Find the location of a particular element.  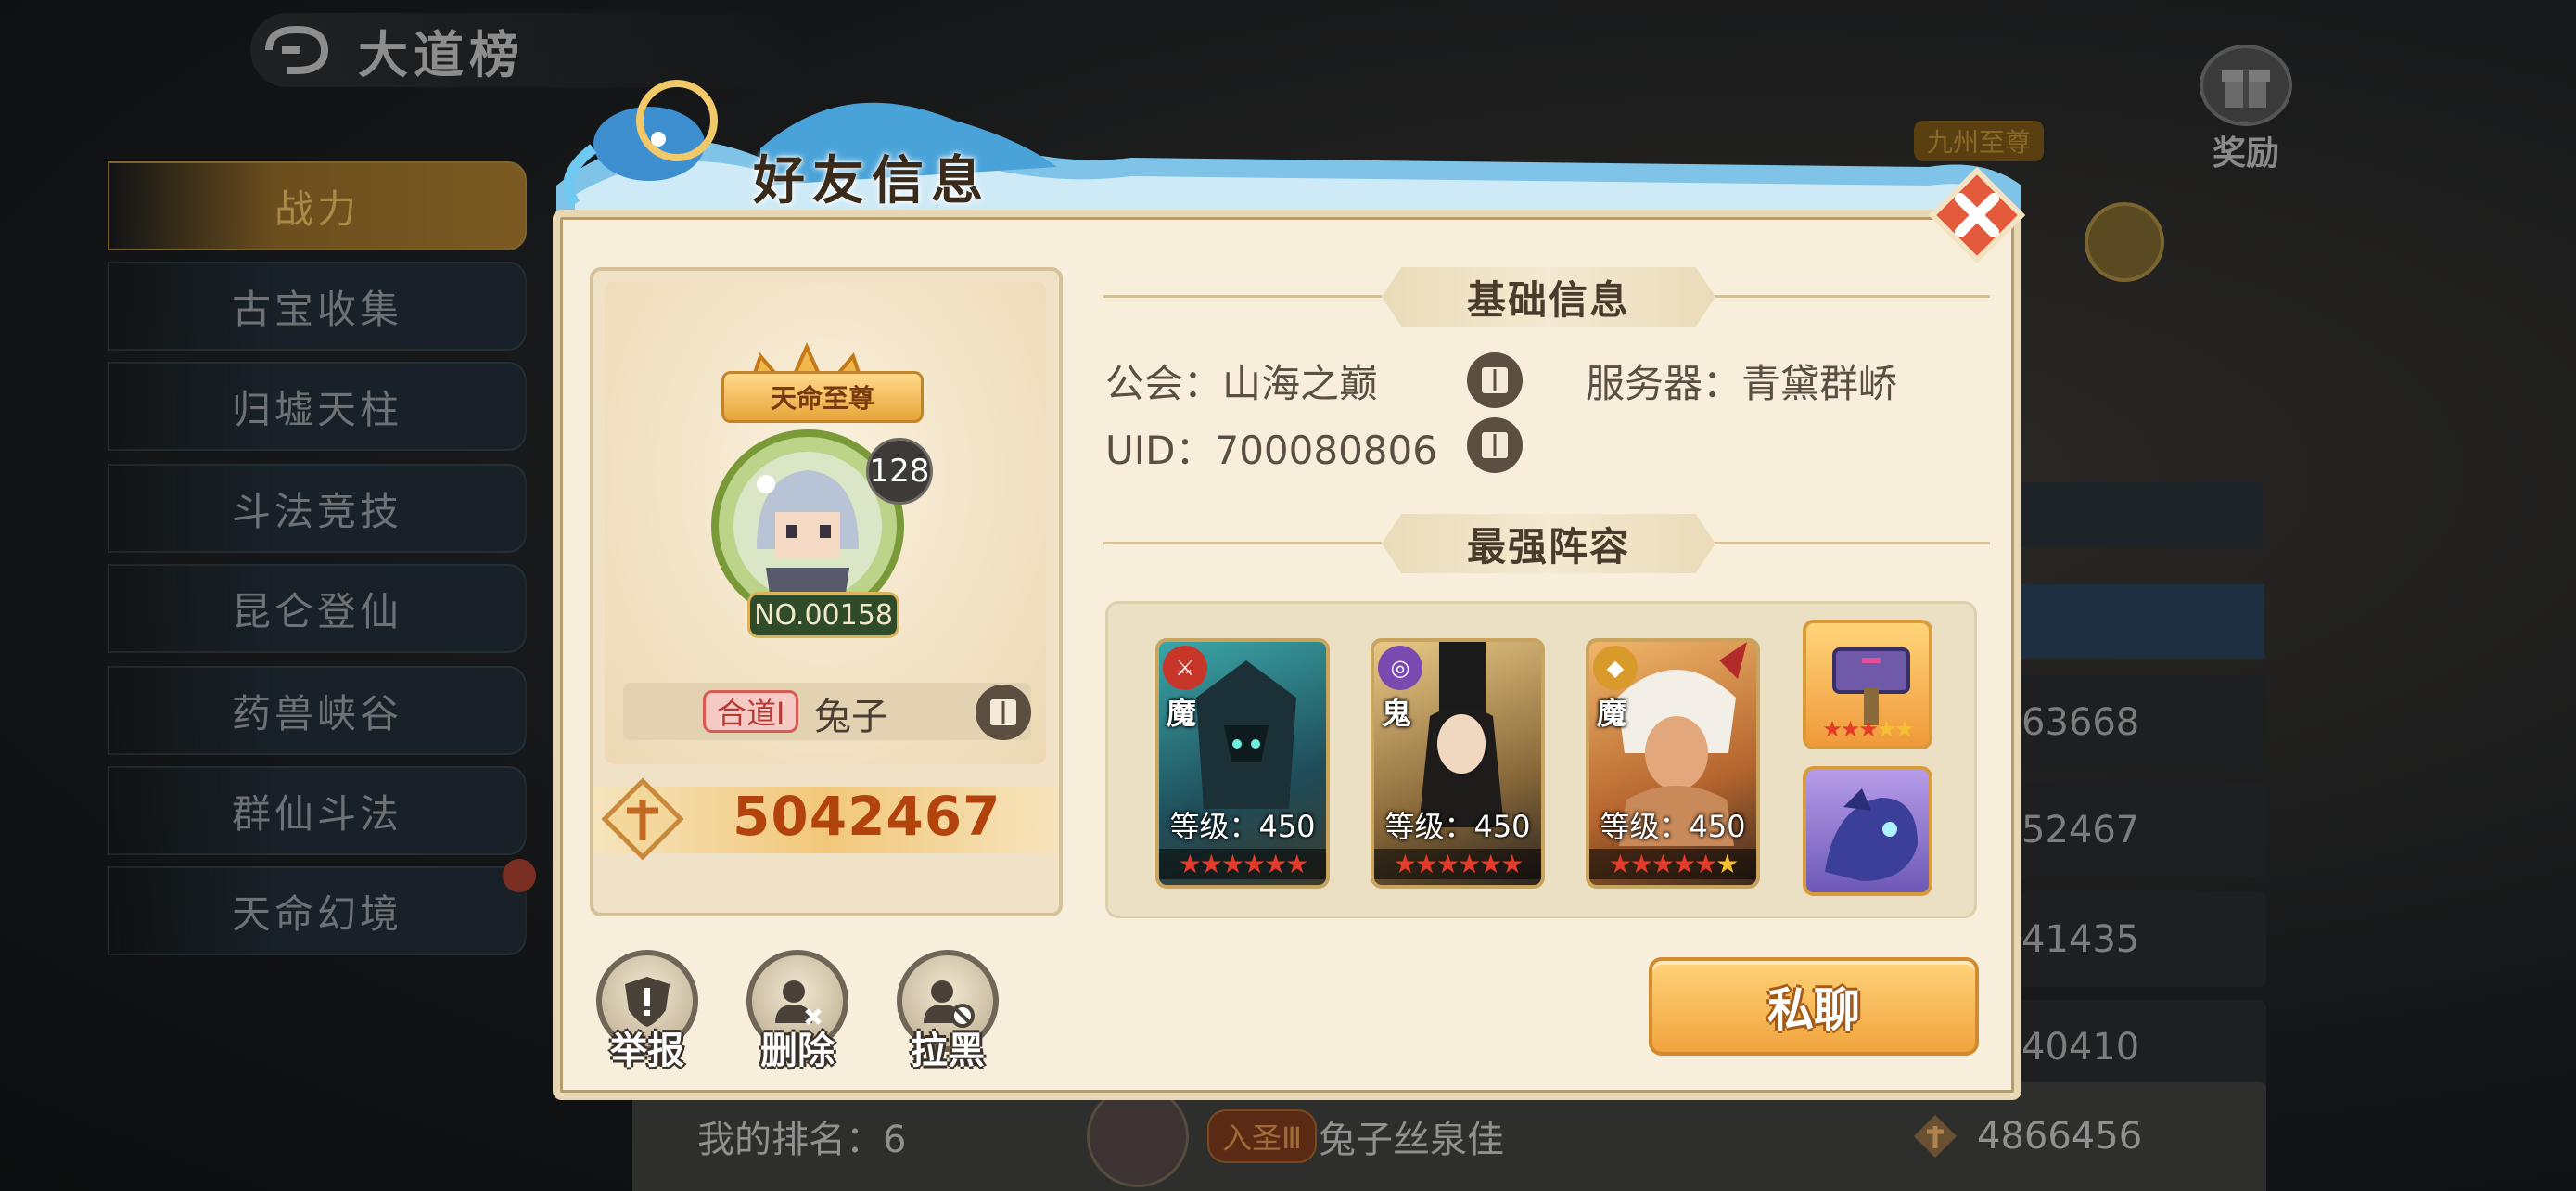

leaderboard-title: 大道榜 is located at coordinates (442, 54).